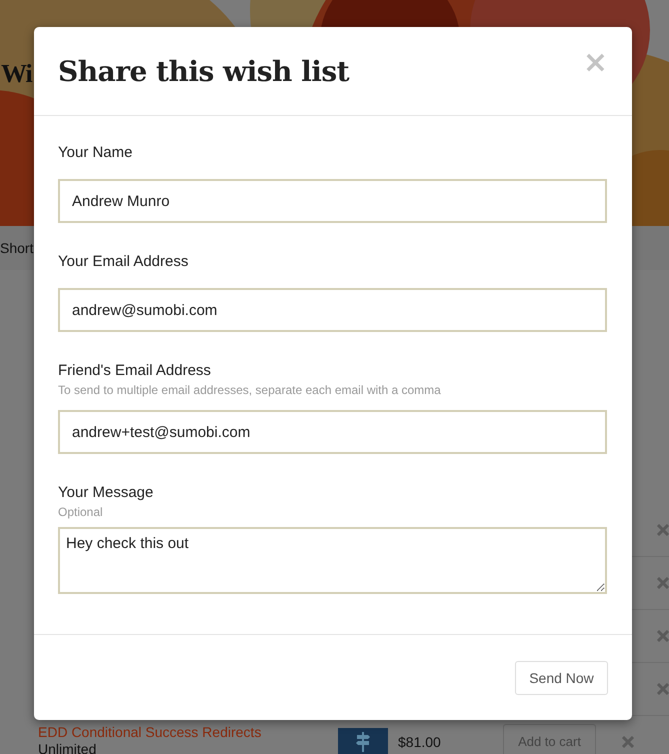  What do you see at coordinates (16, 74) in the screenshot?
I see `page-heading: Wi` at bounding box center [16, 74].